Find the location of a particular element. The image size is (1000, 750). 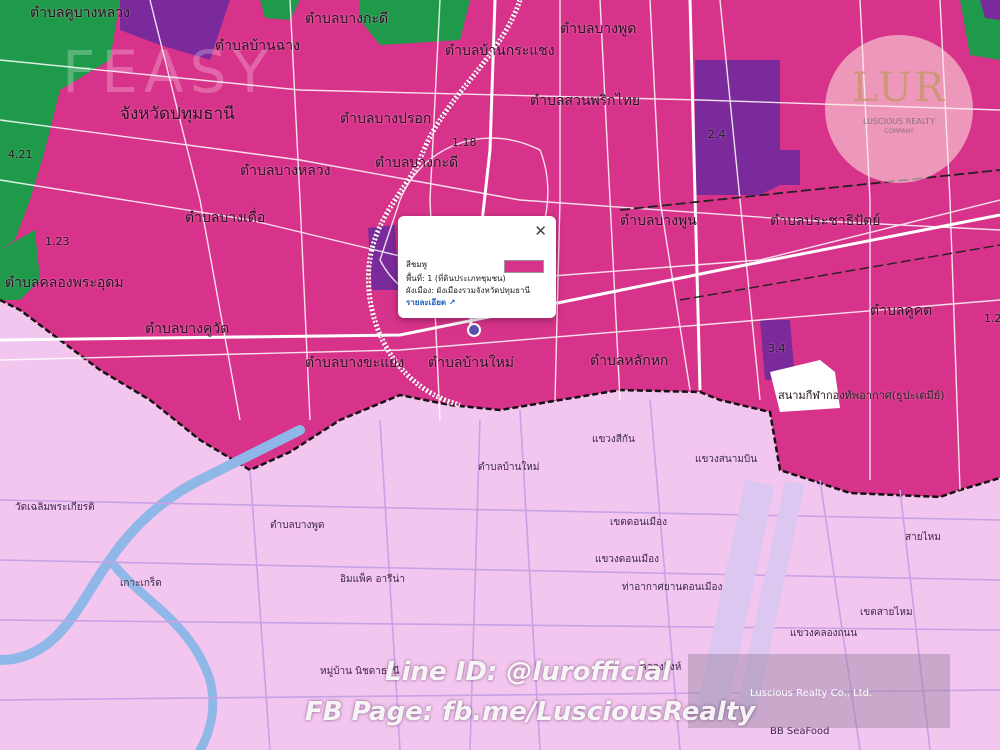

lur-logo: LUR LUSCIOUS REALTY COMPANY is located at coordinates (899, 109).